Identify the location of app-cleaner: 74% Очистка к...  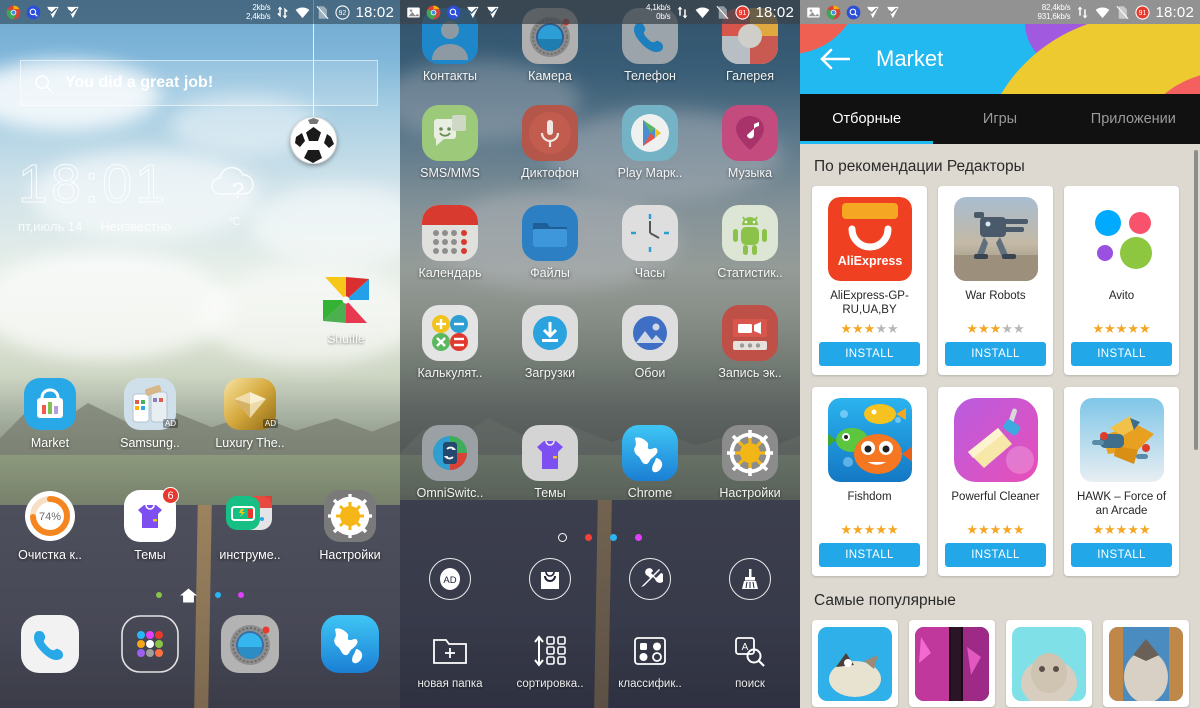
(50, 526).